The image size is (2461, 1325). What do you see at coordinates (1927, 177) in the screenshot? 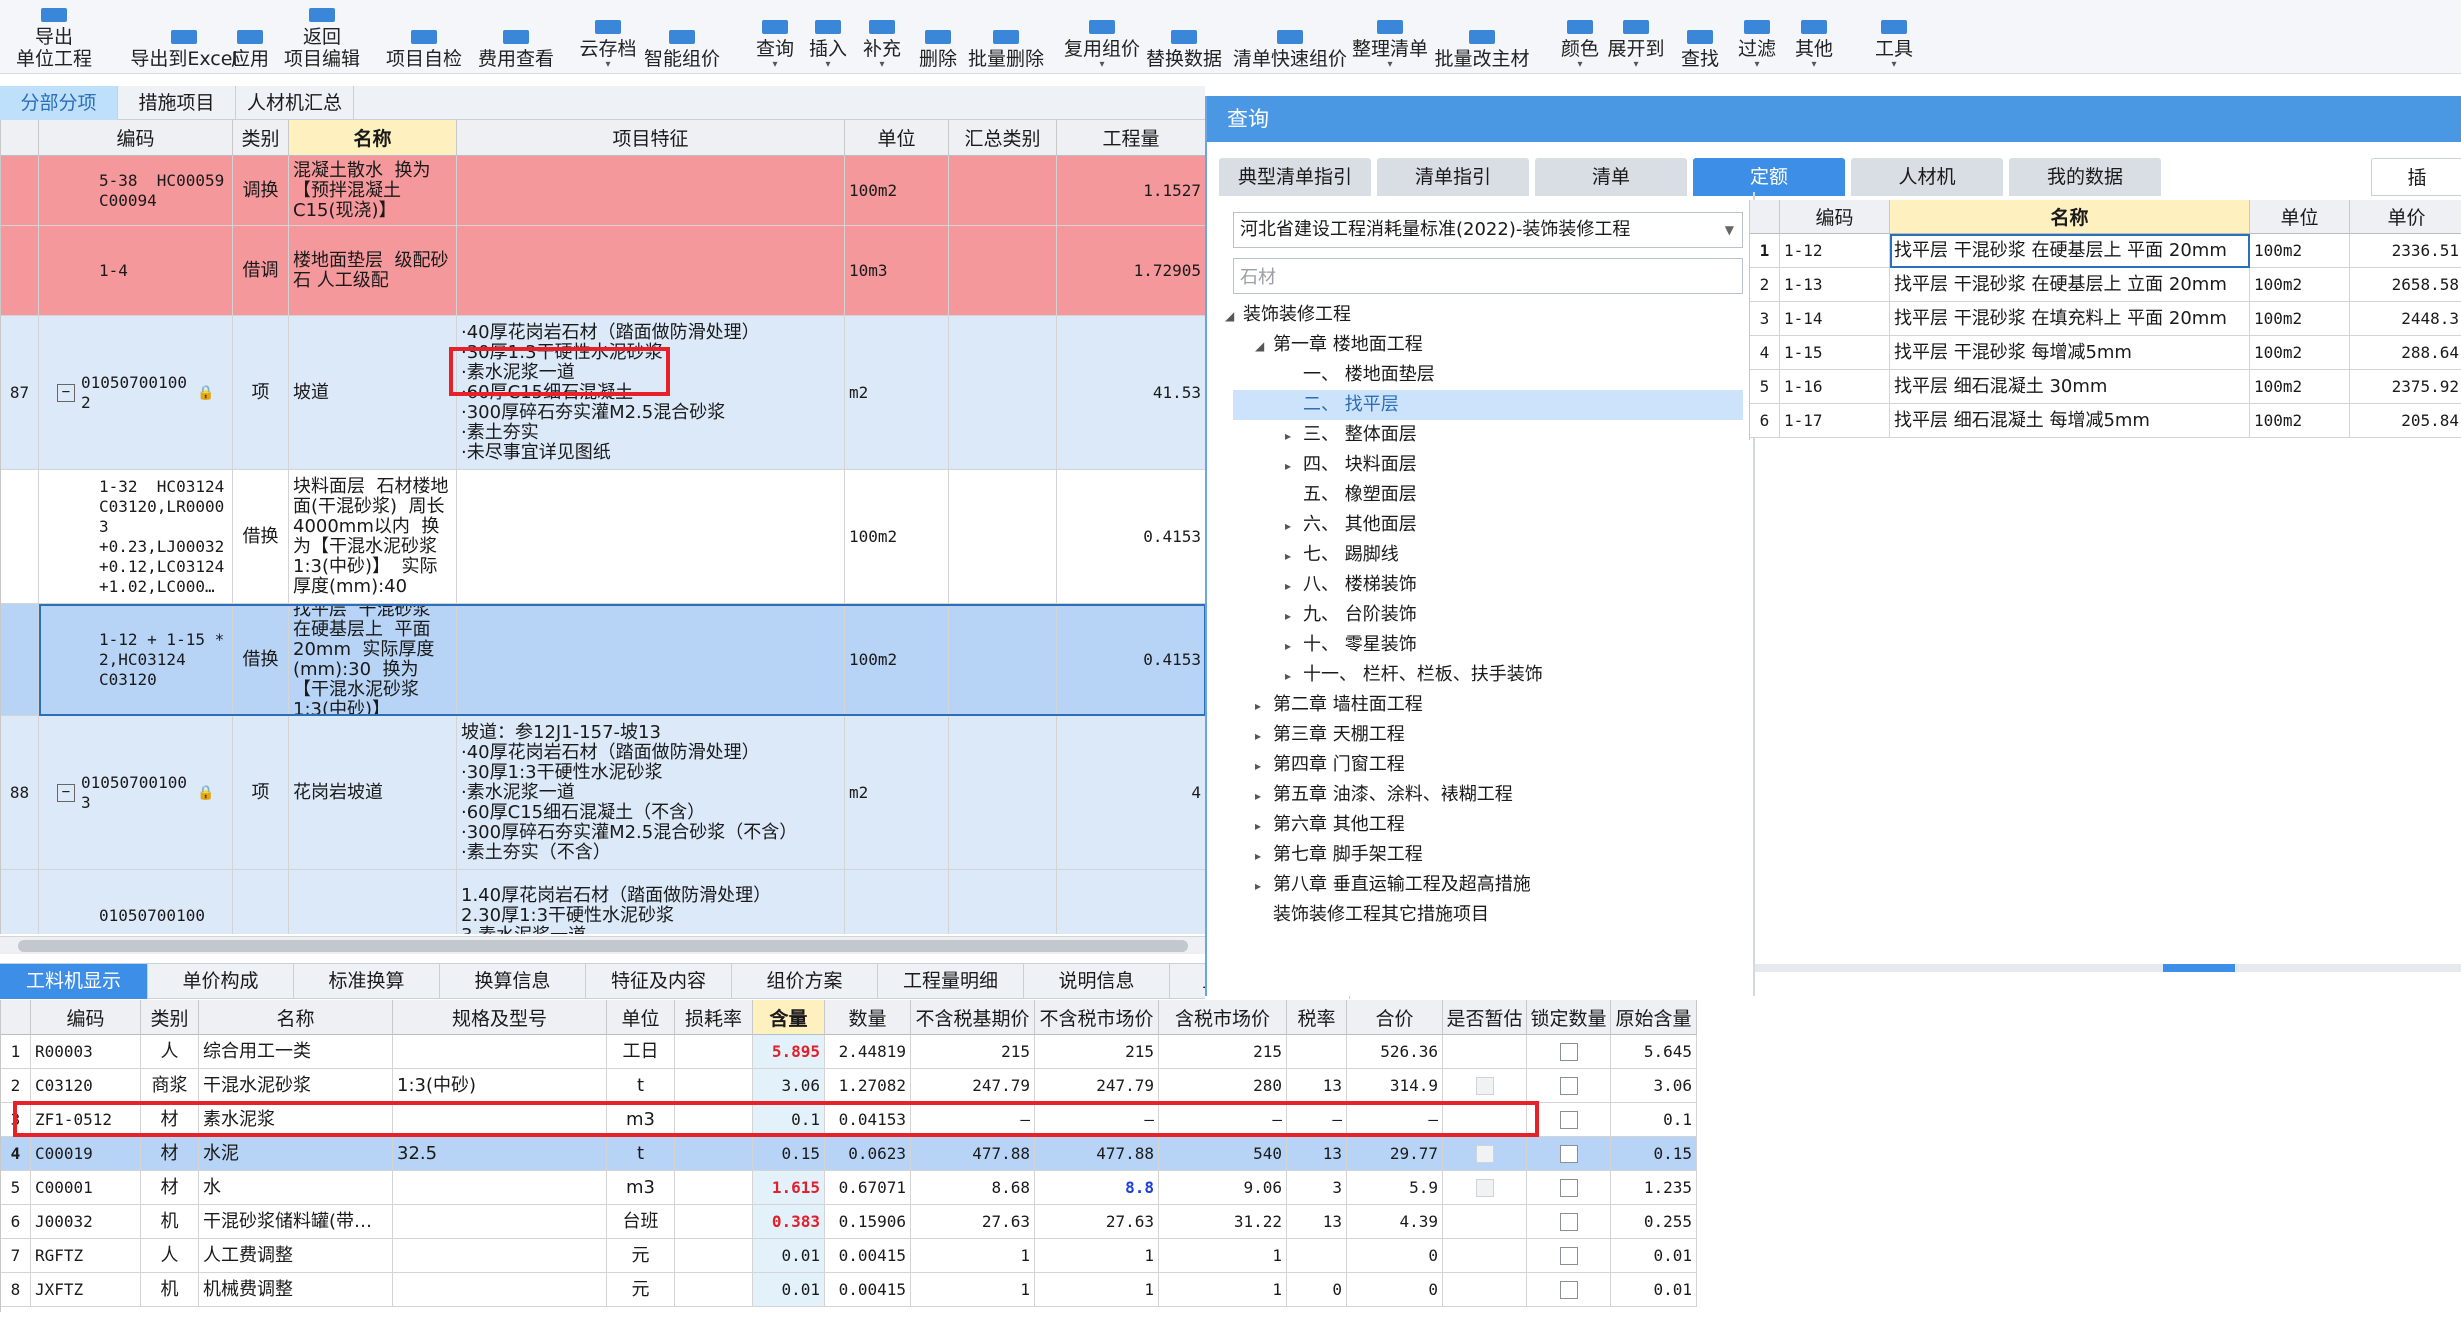
I see `query-tab-4: 人材机` at bounding box center [1927, 177].